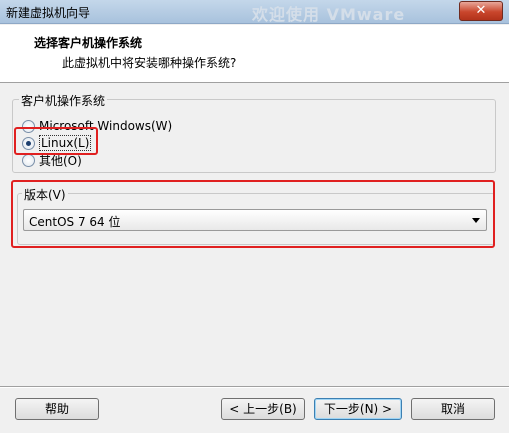 This screenshot has width=509, height=433. I want to click on wizard-header: 选择客户机操作系统 此虚拟机中将安装哪种操作系统?, so click(254, 54).